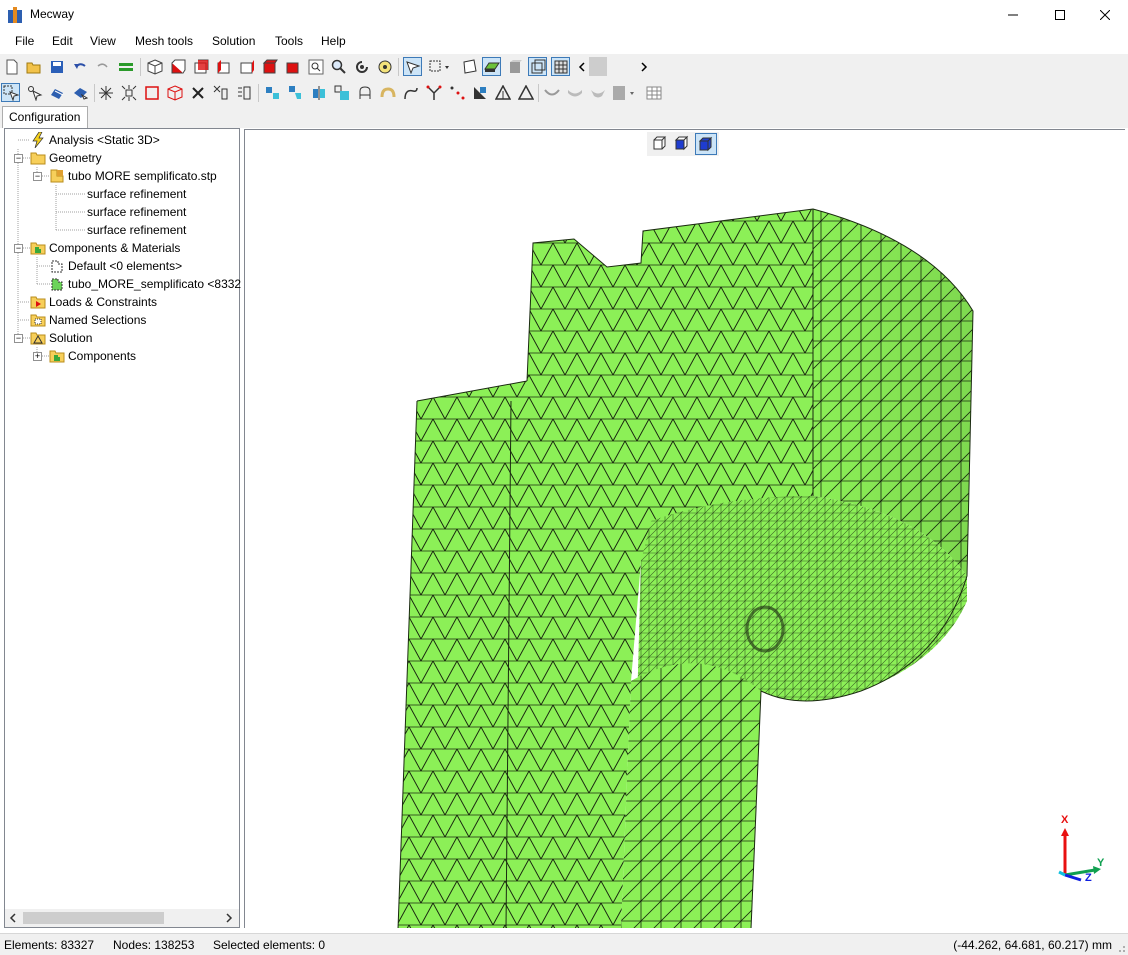 Image resolution: width=1128 pixels, height=955 pixels. Describe the element at coordinates (103, 41) in the screenshot. I see `menu-view: View` at that location.